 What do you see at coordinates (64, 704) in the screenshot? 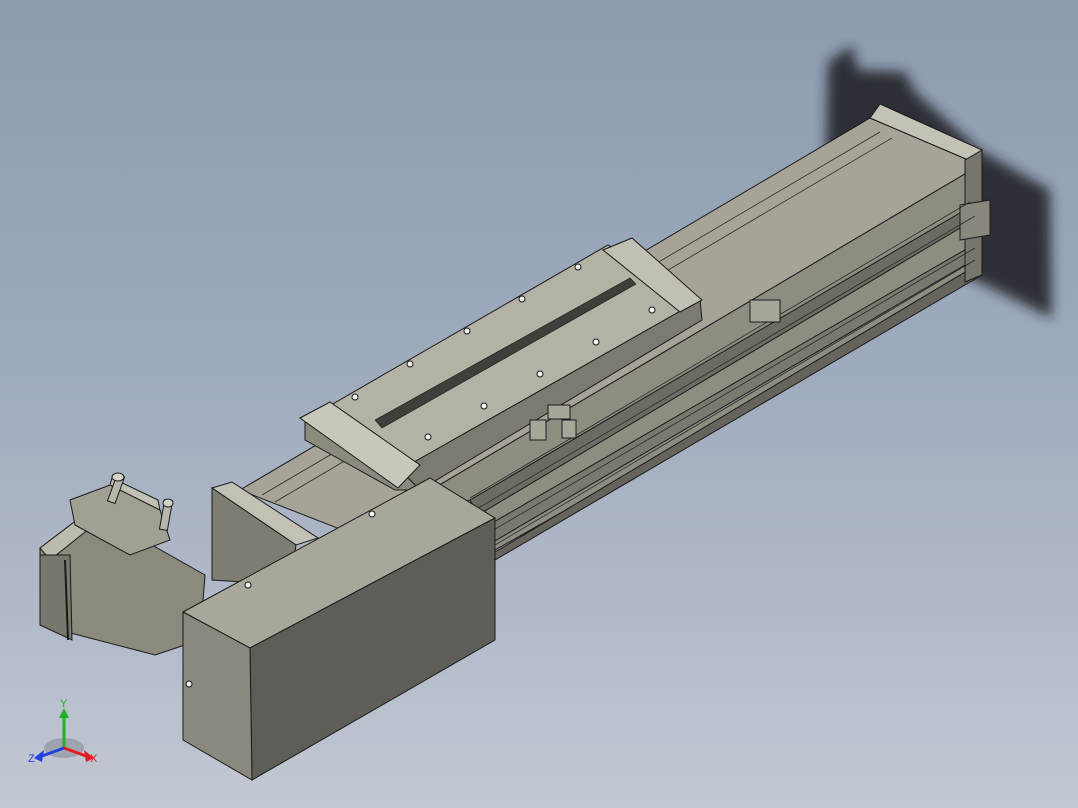
I see `y-axis-label: Y` at bounding box center [64, 704].